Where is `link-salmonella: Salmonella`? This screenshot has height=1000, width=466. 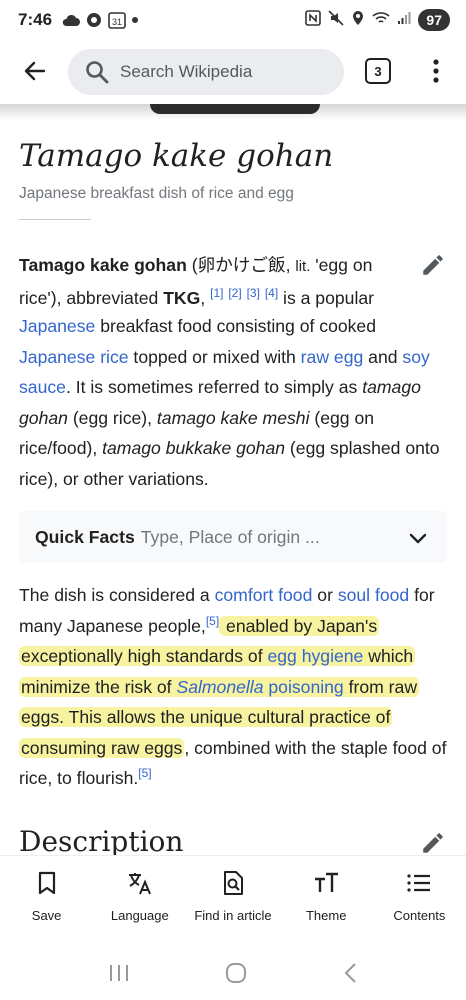 link-salmonella: Salmonella is located at coordinates (219, 687).